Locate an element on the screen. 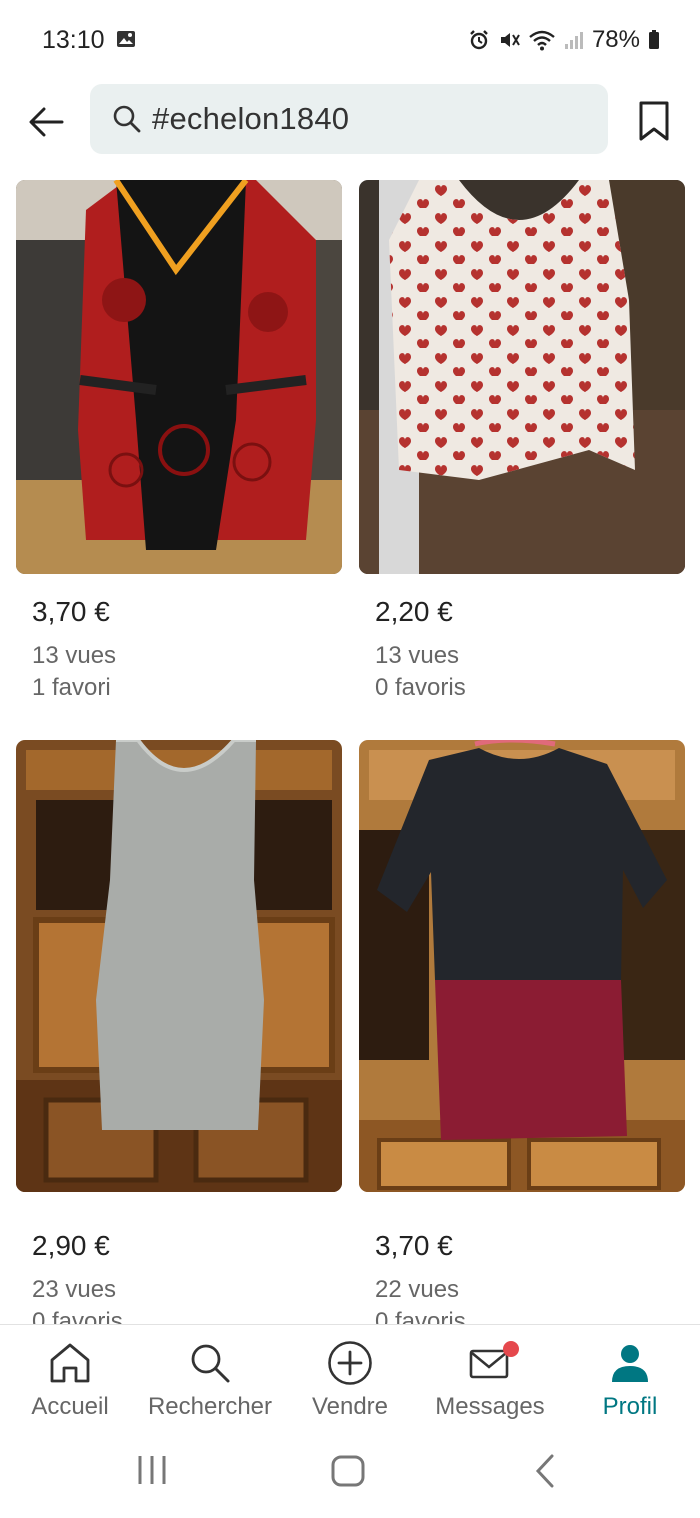 Image resolution: width=700 pixels, height=1518 pixels. search-input: #echelon1840 is located at coordinates (349, 119).